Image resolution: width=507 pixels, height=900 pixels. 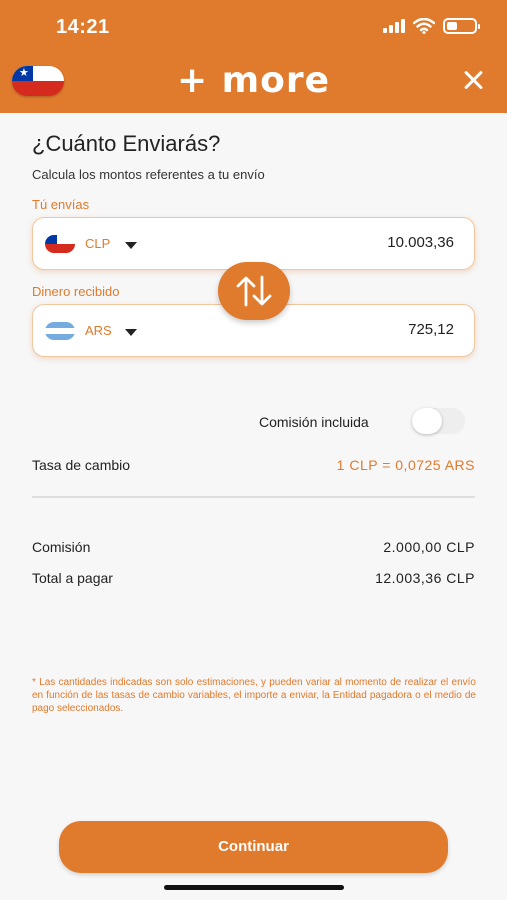 What do you see at coordinates (314, 422) in the screenshot?
I see `commission-toggle-label: Comisión incluida` at bounding box center [314, 422].